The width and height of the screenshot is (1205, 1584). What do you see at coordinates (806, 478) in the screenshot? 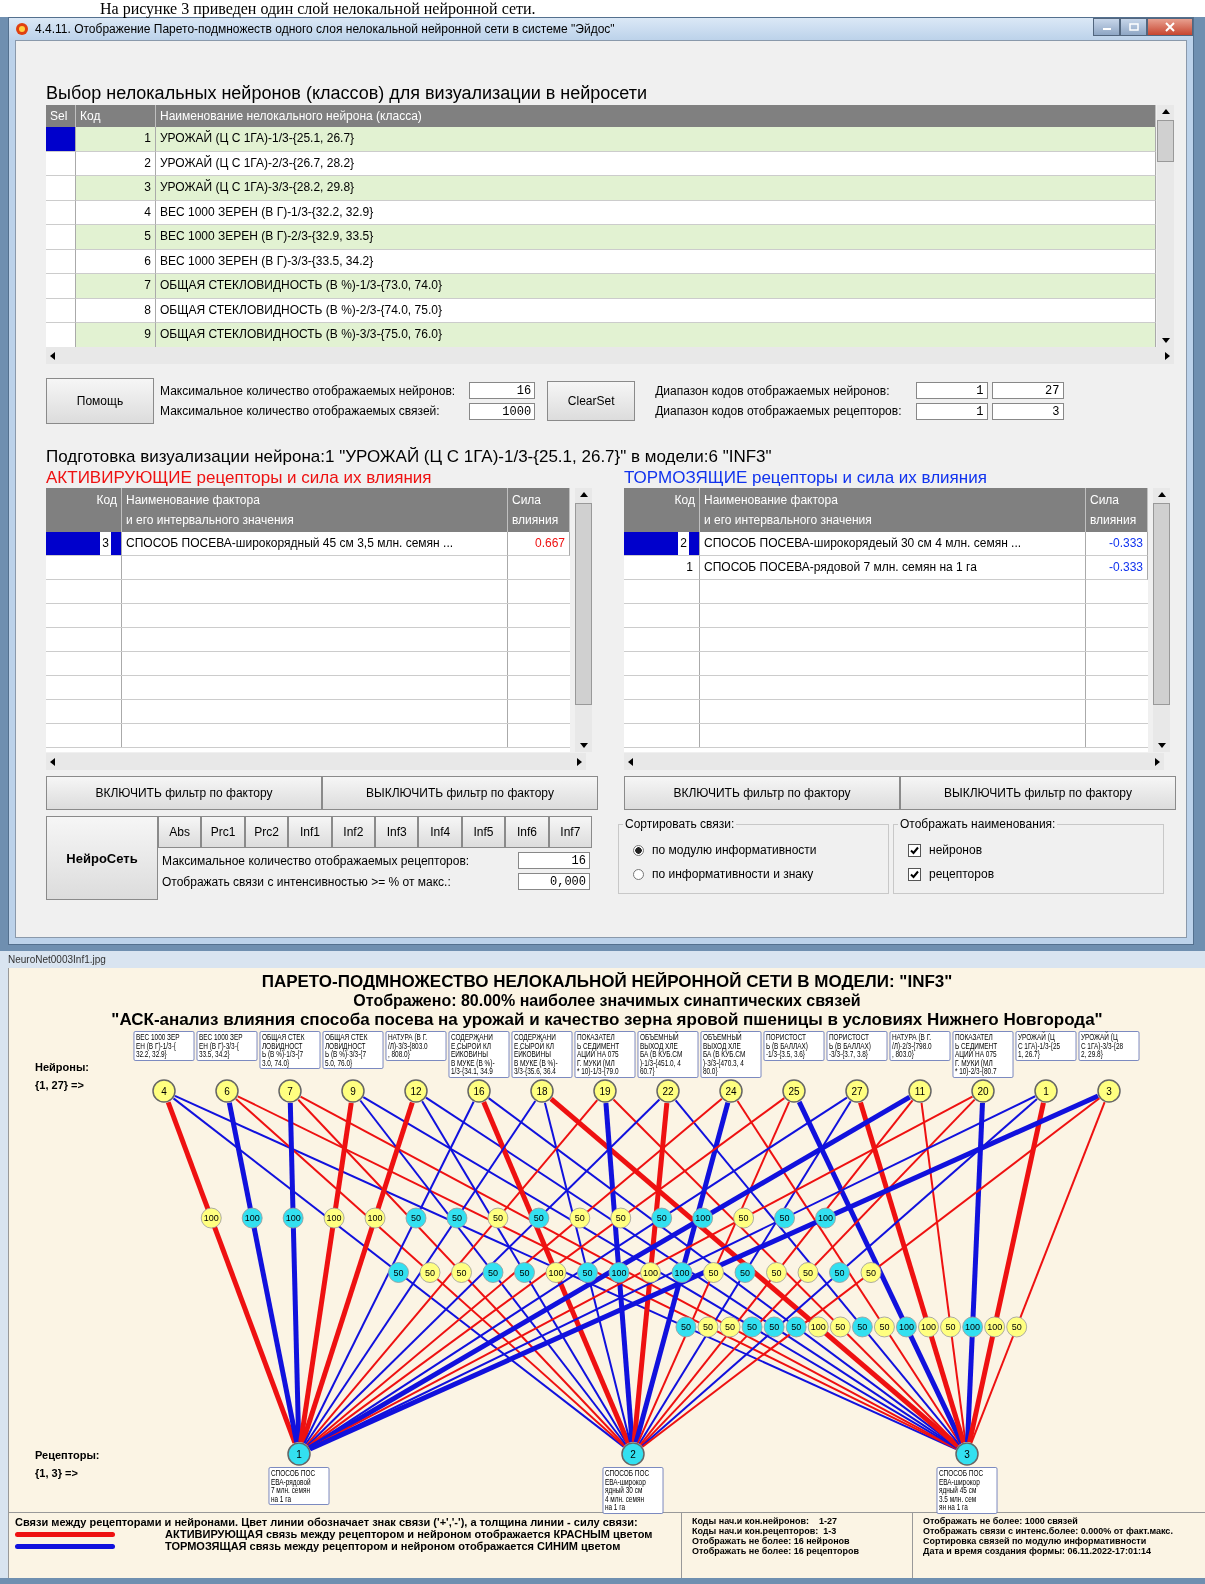
I see `panel-heading: ТОРМОЗЯЩИЕ рецепторы и сила их влияния` at bounding box center [806, 478].